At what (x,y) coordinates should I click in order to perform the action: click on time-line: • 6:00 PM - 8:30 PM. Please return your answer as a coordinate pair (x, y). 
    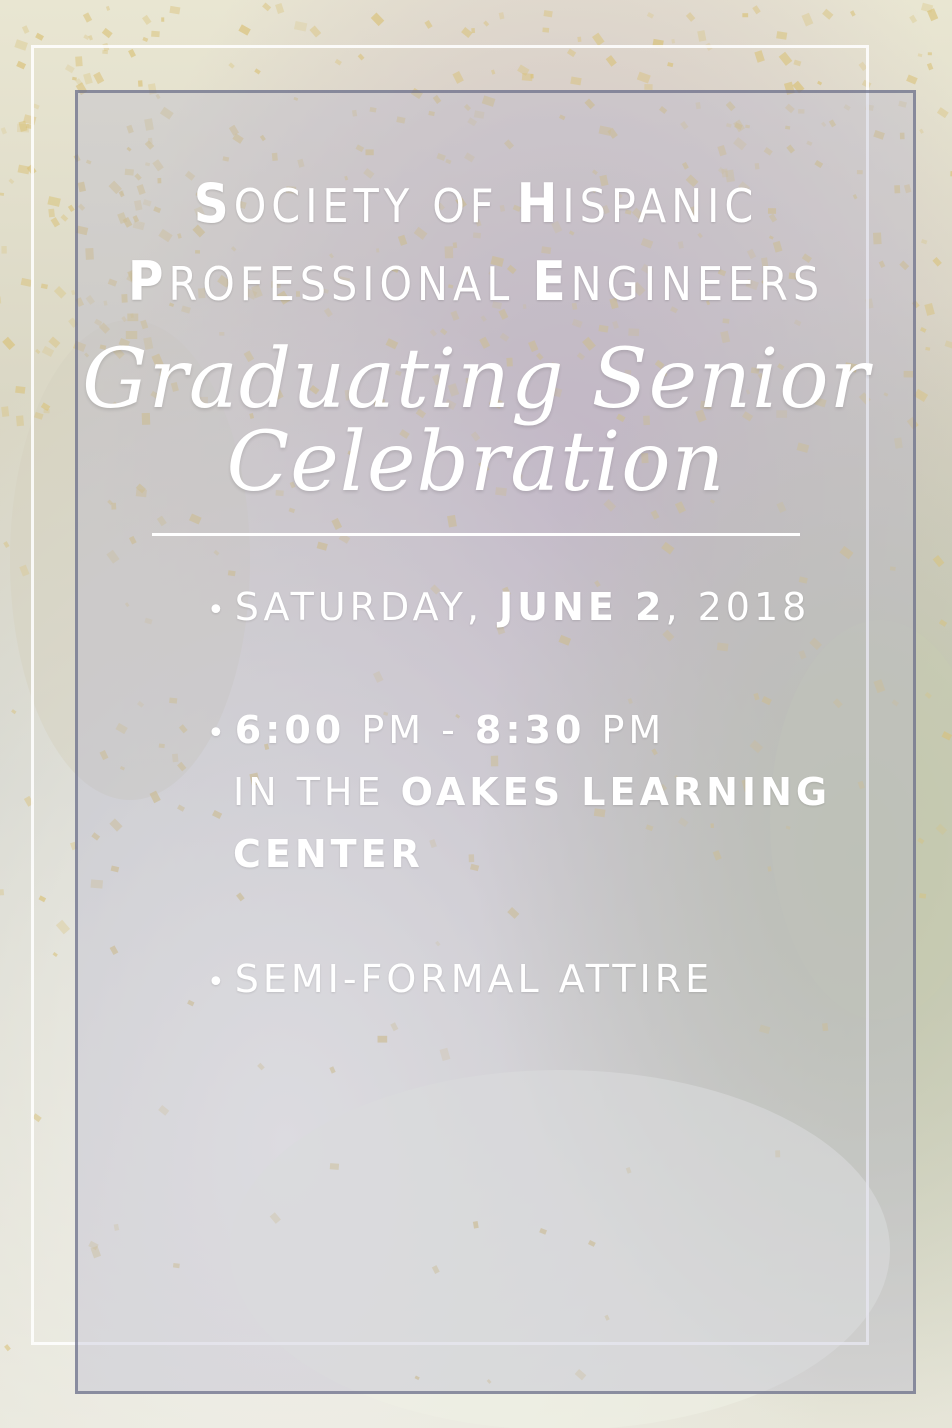
    Looking at the image, I should click on (436, 732).